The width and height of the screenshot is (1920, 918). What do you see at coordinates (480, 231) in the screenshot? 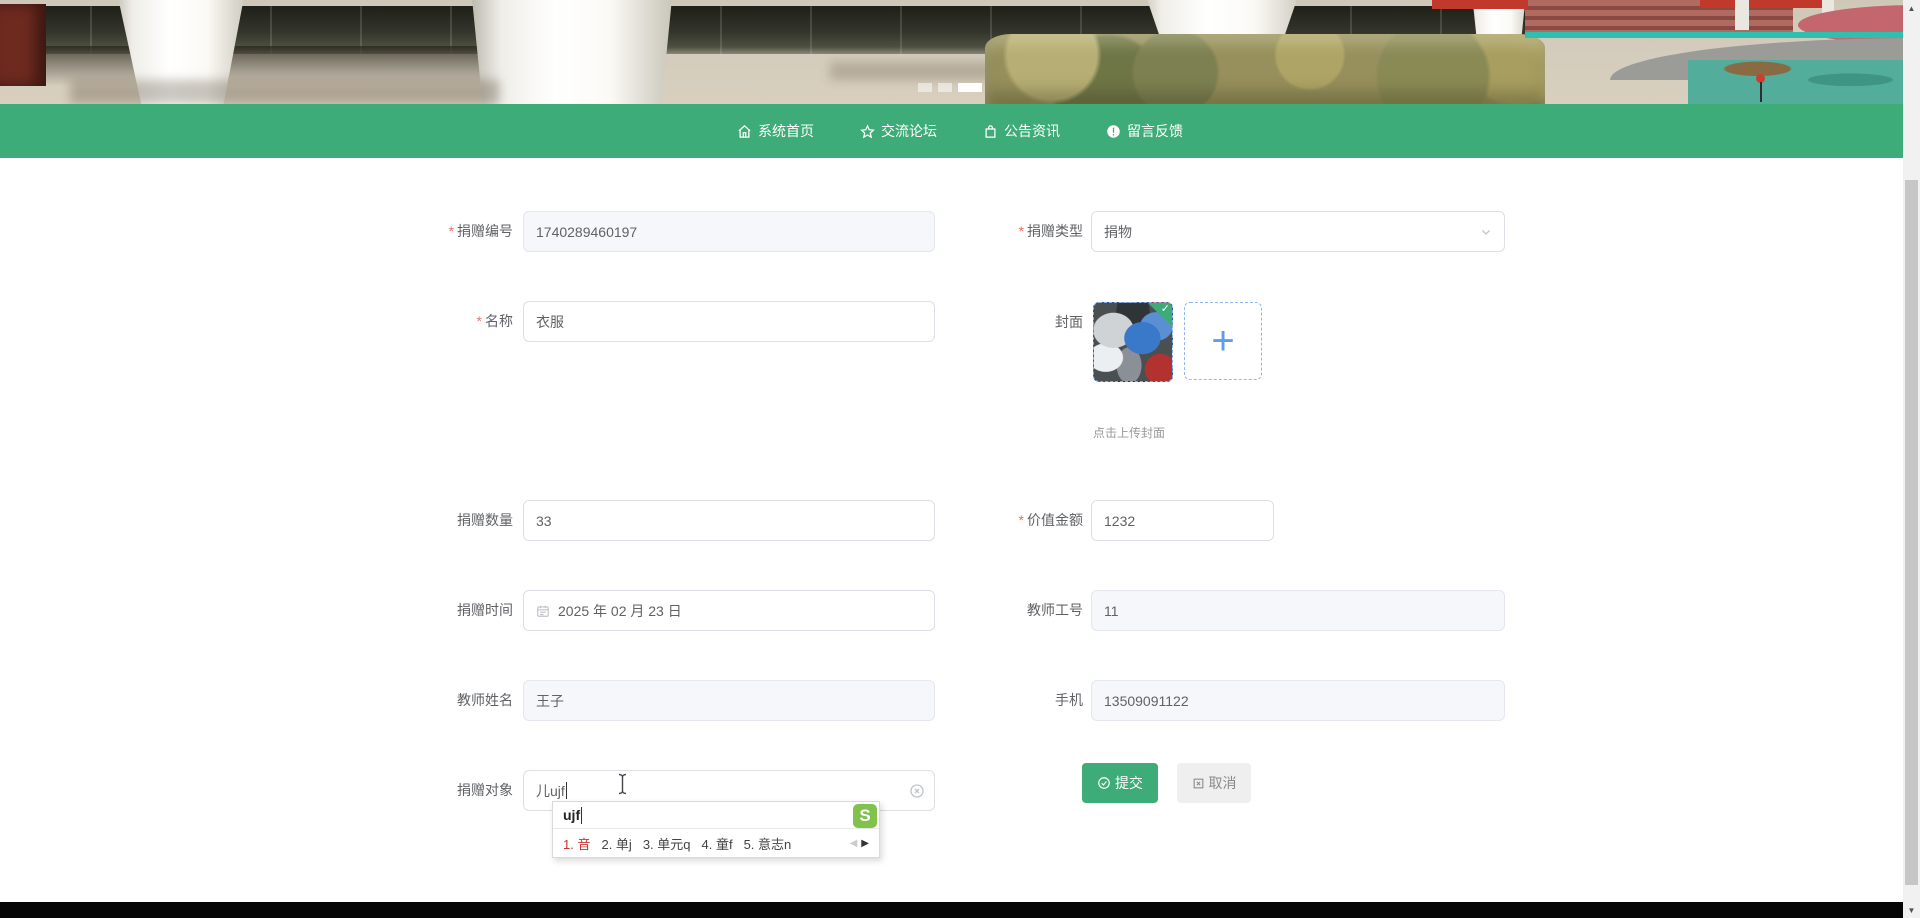
I see `donation-id-label: * 捐赠编号` at bounding box center [480, 231].